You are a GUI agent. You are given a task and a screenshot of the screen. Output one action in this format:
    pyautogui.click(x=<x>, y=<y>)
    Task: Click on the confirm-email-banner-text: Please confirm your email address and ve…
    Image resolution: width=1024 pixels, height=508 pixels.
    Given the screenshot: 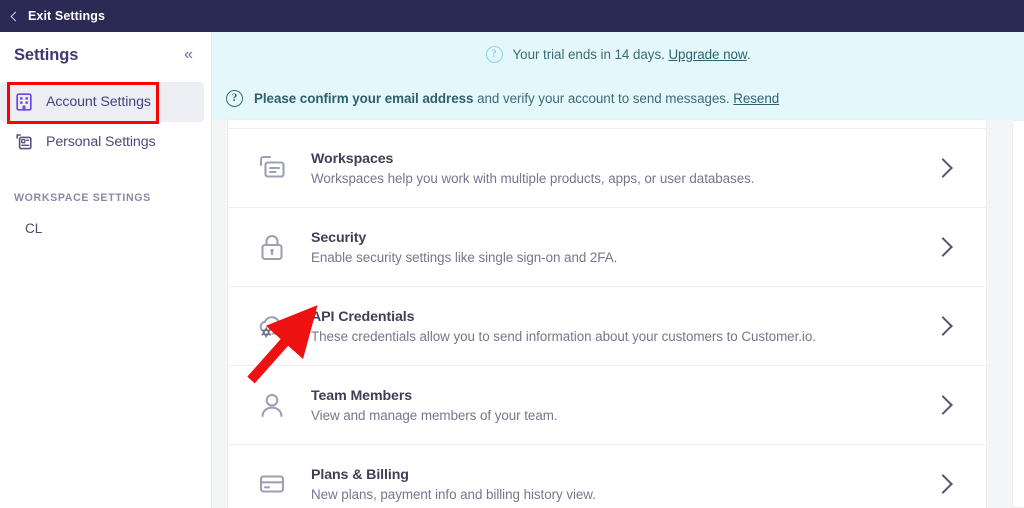 What is the action you would take?
    pyautogui.click(x=516, y=98)
    